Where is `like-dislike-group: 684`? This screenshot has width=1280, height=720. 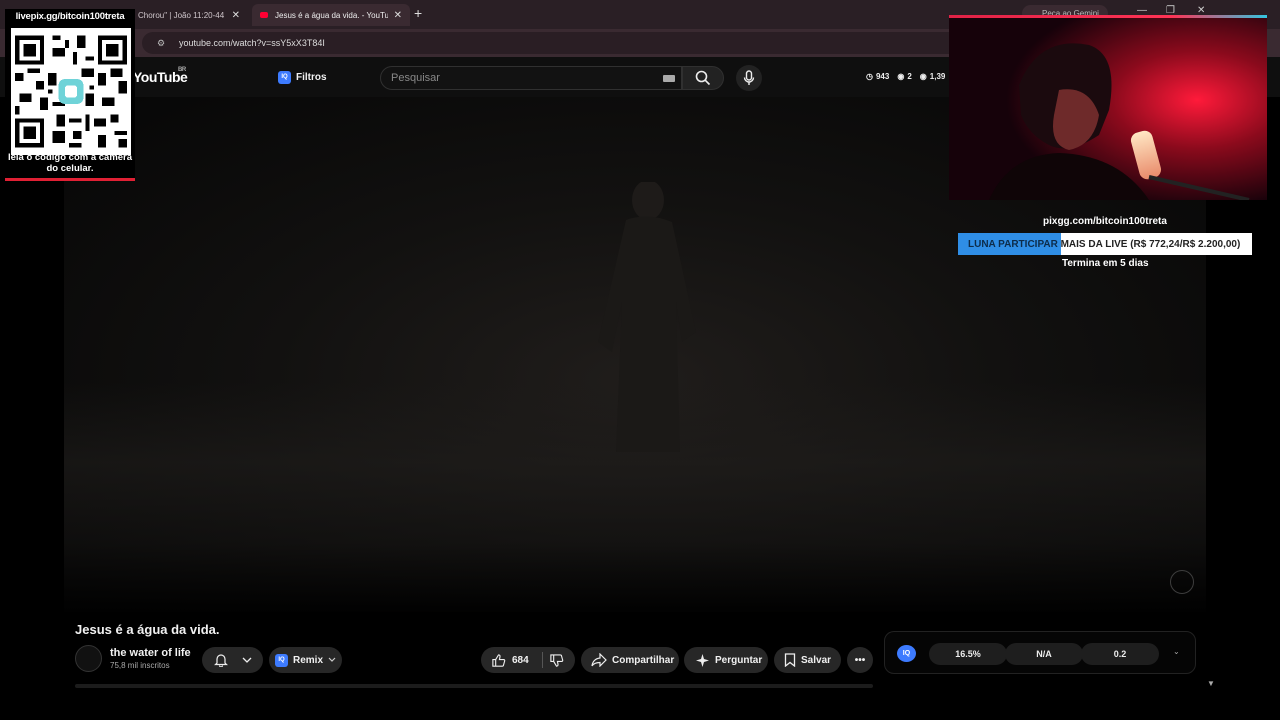
like-dislike-group: 684 is located at coordinates (528, 660).